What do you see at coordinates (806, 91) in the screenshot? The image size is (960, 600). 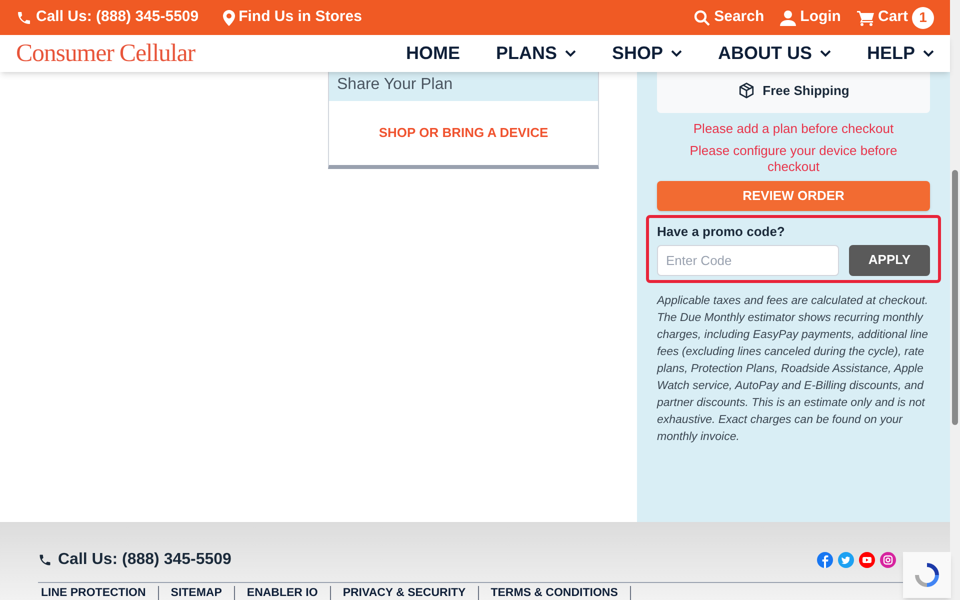 I see `shipping-label: Free Shipping` at bounding box center [806, 91].